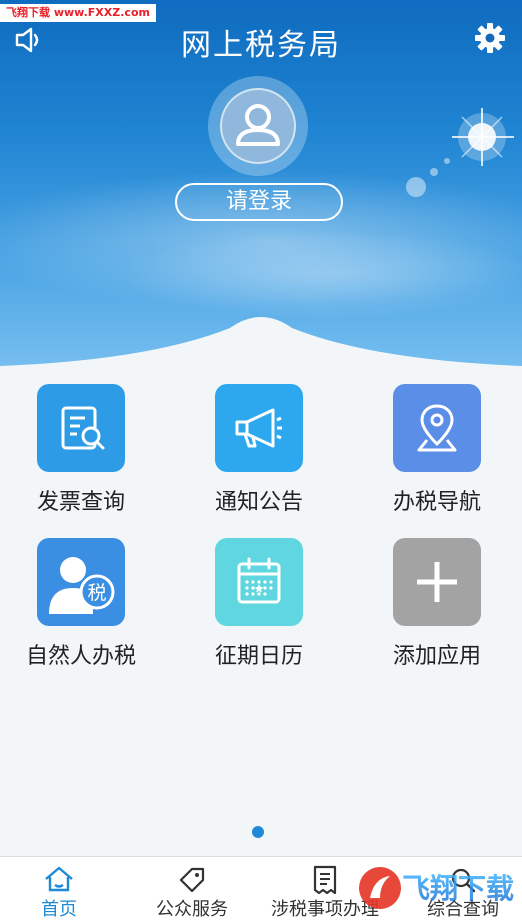 This screenshot has width=522, height=921. I want to click on app-notice: 通知公告, so click(259, 450).